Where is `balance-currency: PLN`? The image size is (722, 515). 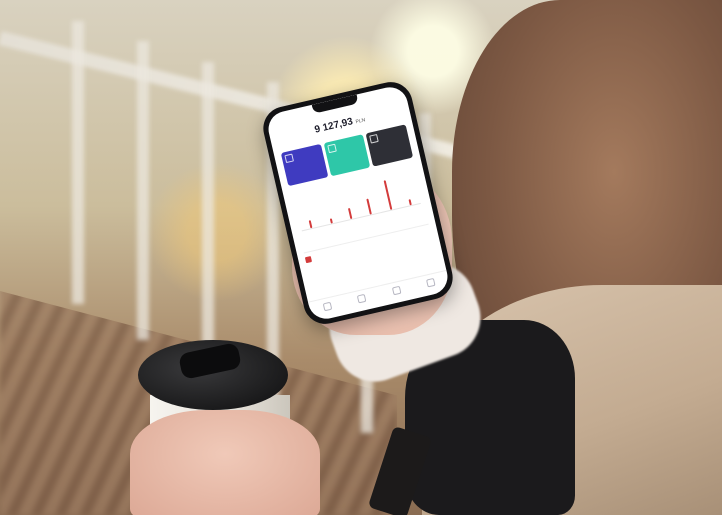
balance-currency: PLN is located at coordinates (360, 121).